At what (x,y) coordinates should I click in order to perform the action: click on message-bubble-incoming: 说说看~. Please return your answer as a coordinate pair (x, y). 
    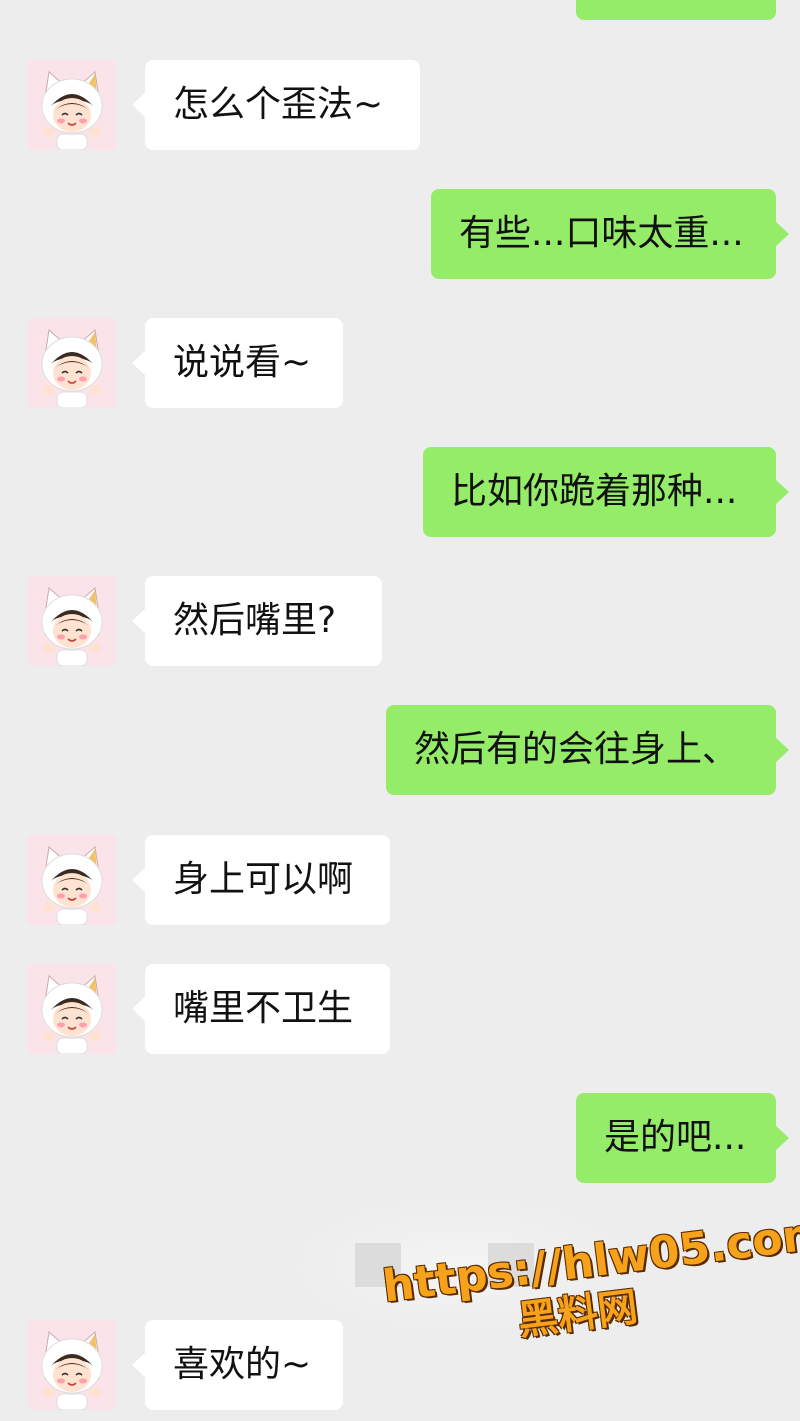
    Looking at the image, I should click on (237, 363).